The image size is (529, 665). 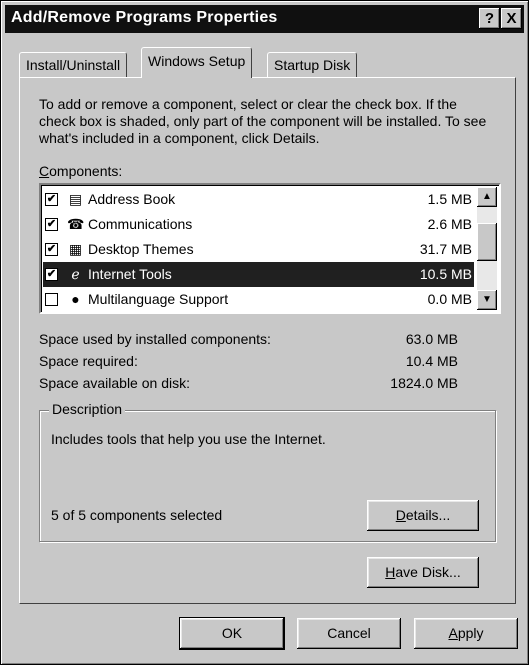 What do you see at coordinates (141, 249) in the screenshot?
I see `component-name: Desktop Themes` at bounding box center [141, 249].